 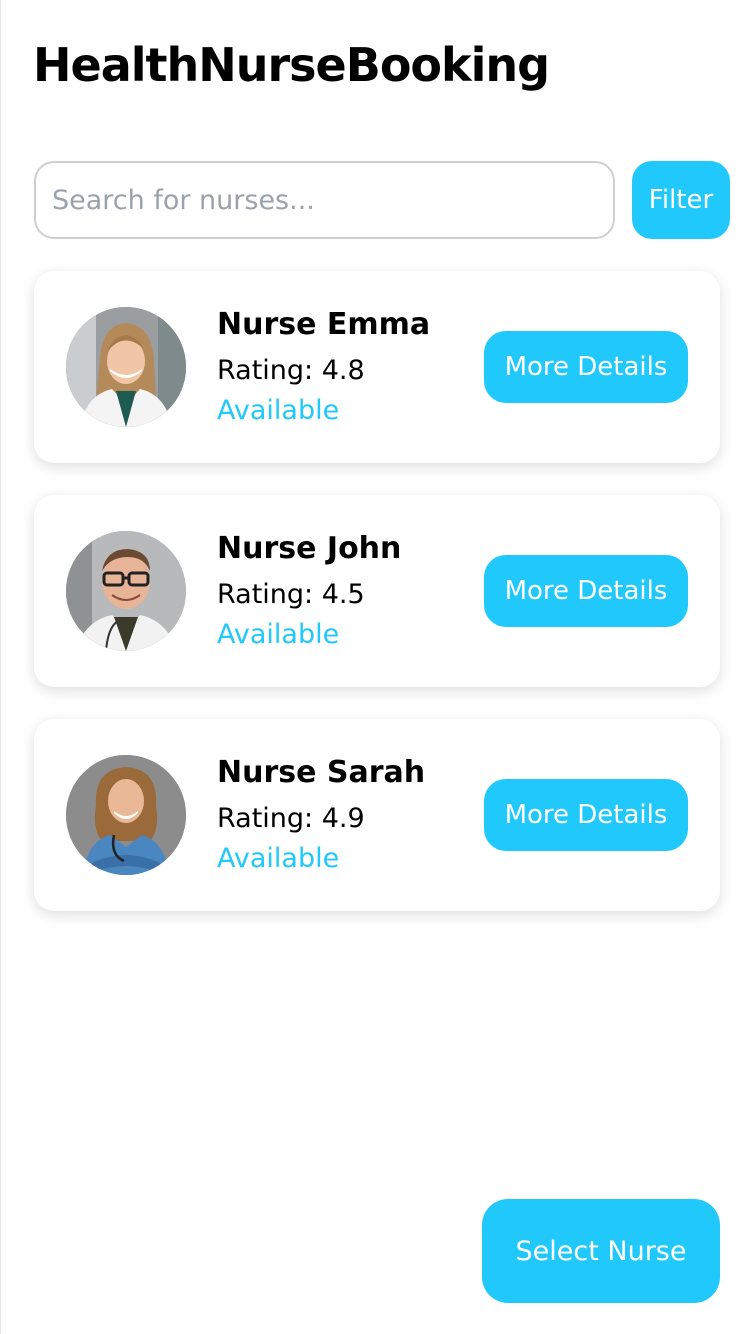 I want to click on search-bar: Filter, so click(x=382, y=200).